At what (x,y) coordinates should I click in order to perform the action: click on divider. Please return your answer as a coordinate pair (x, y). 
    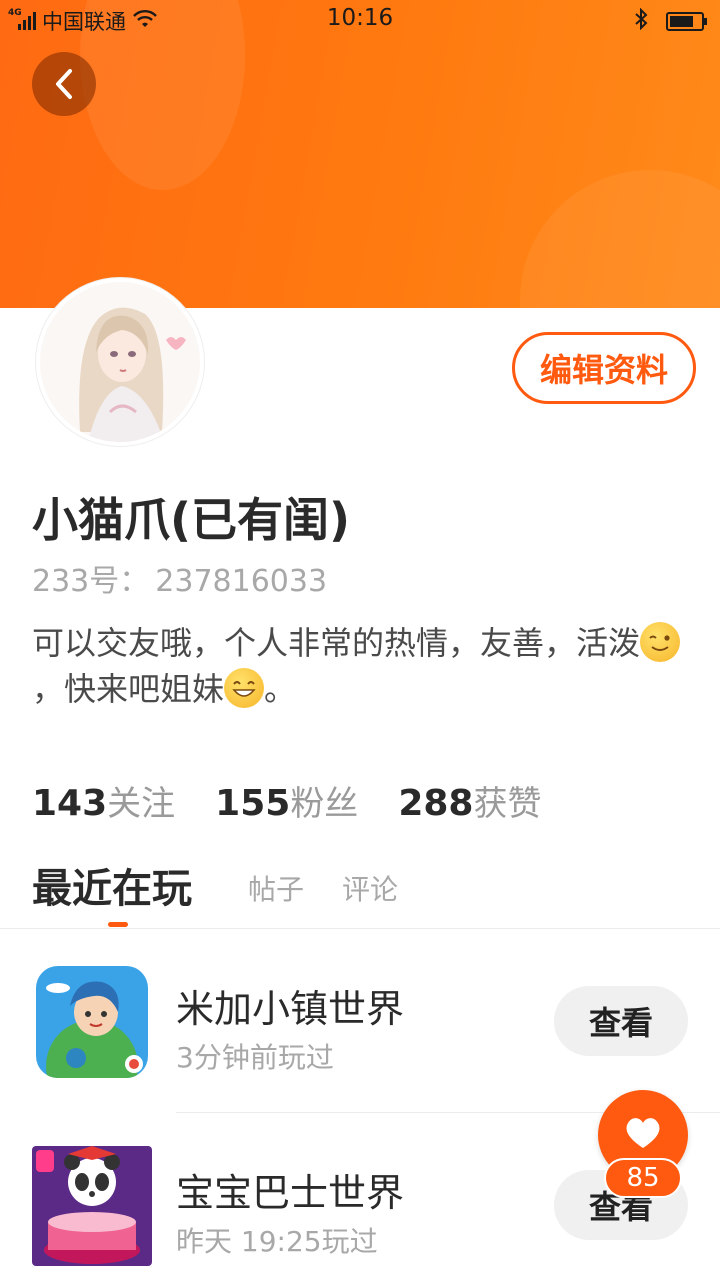
    Looking at the image, I should click on (360, 928).